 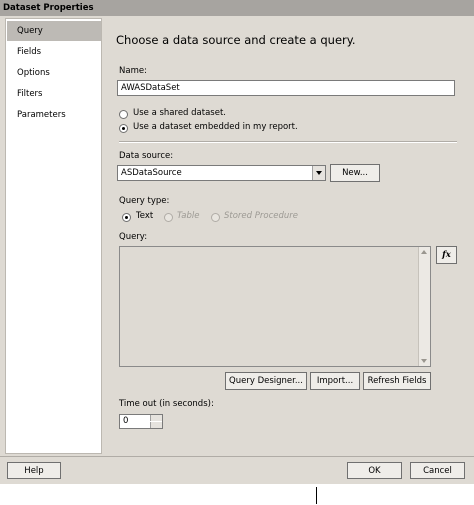 I want to click on nav-item-query: Query, so click(x=54, y=31).